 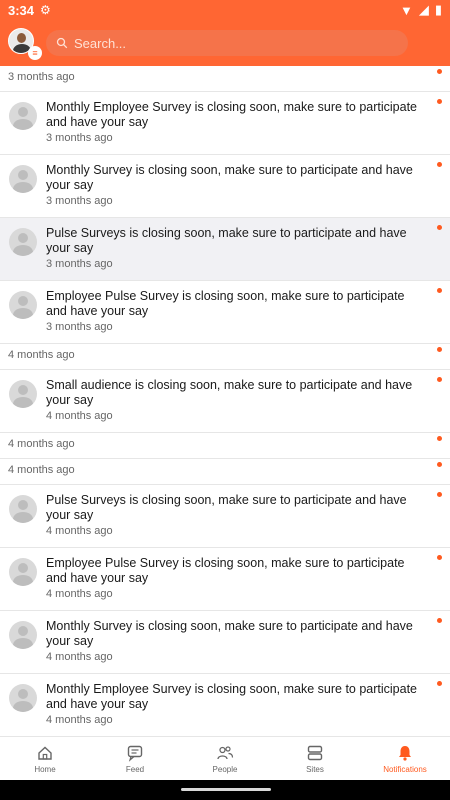 What do you see at coordinates (225, 769) in the screenshot?
I see `tab-label: People` at bounding box center [225, 769].